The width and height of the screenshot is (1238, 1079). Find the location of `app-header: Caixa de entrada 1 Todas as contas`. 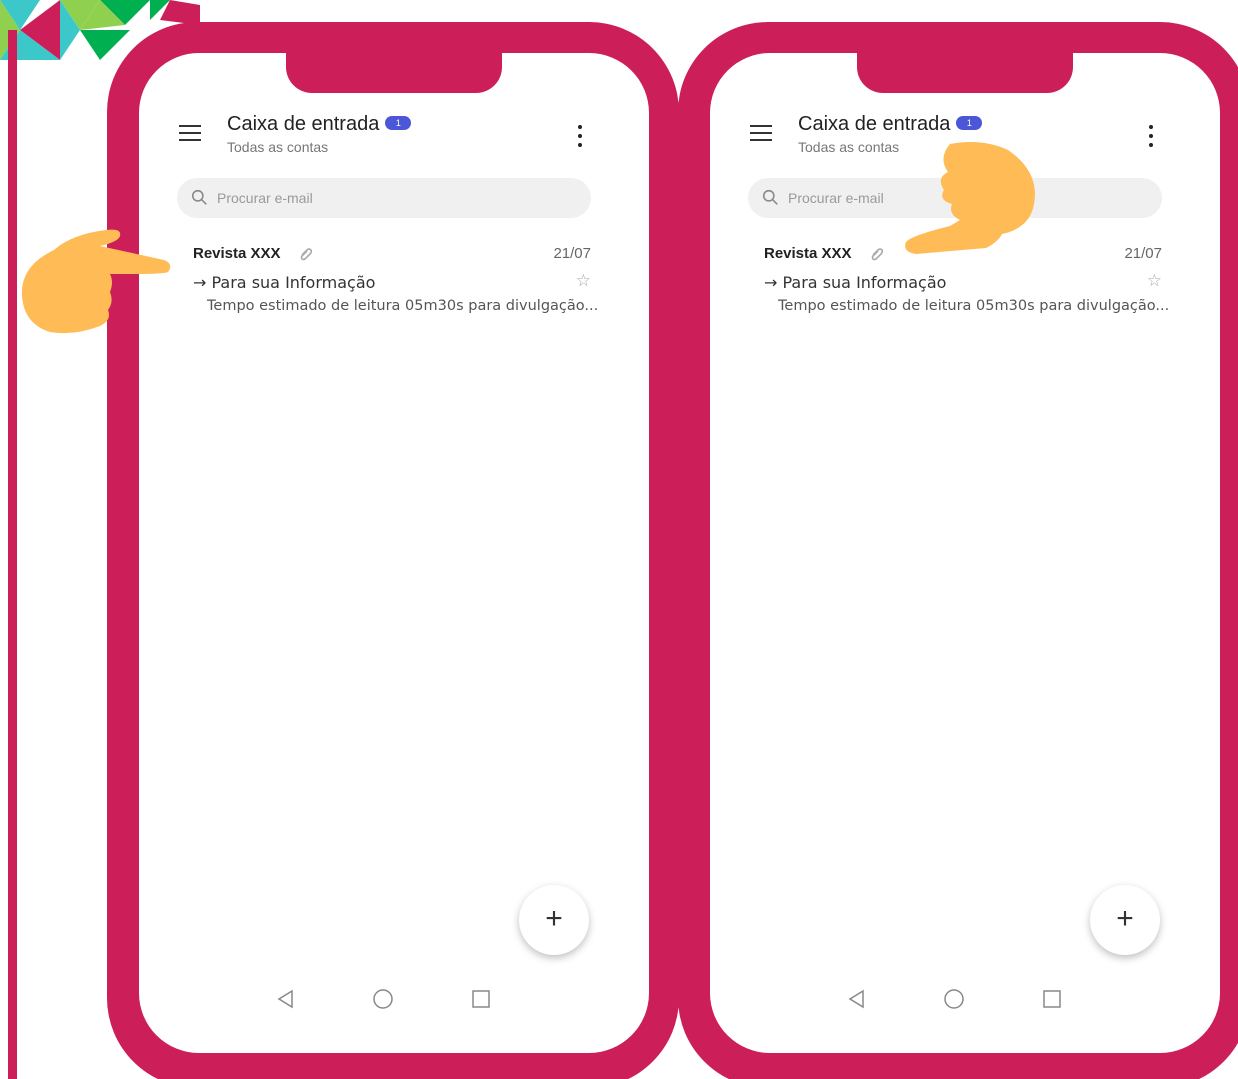

app-header: Caixa de entrada 1 Todas as contas is located at coordinates (394, 143).